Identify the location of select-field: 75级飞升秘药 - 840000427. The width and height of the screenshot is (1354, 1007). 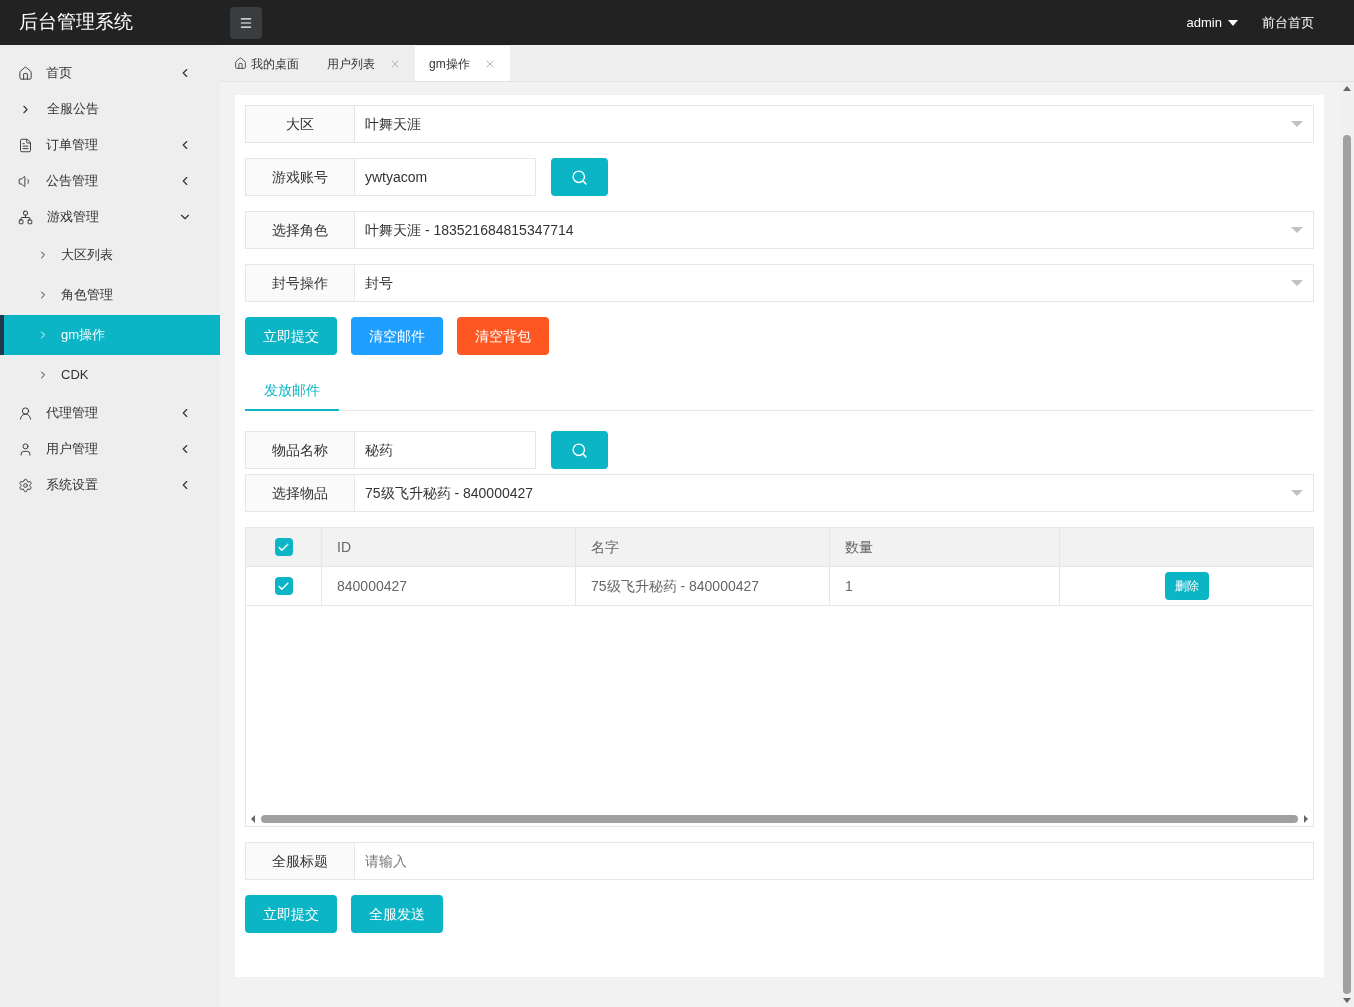
(834, 493).